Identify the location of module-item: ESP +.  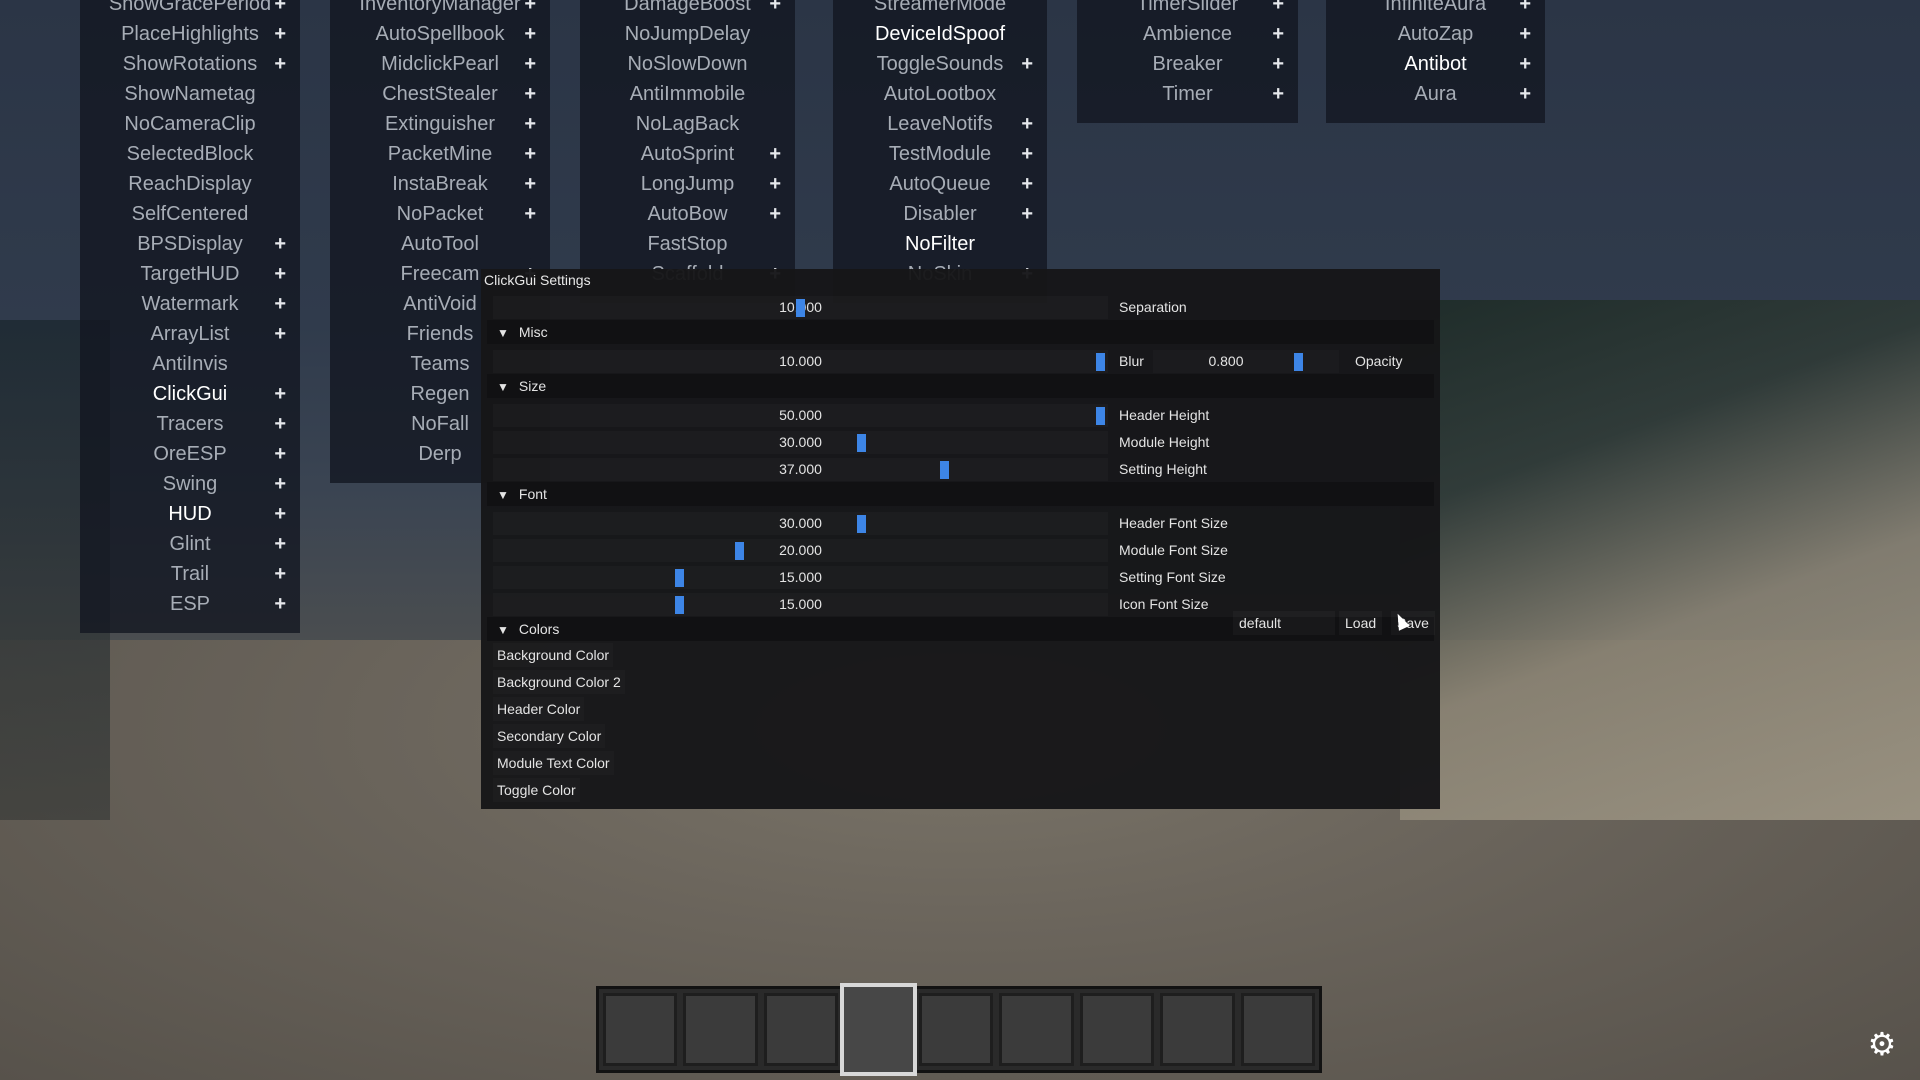
(190, 604).